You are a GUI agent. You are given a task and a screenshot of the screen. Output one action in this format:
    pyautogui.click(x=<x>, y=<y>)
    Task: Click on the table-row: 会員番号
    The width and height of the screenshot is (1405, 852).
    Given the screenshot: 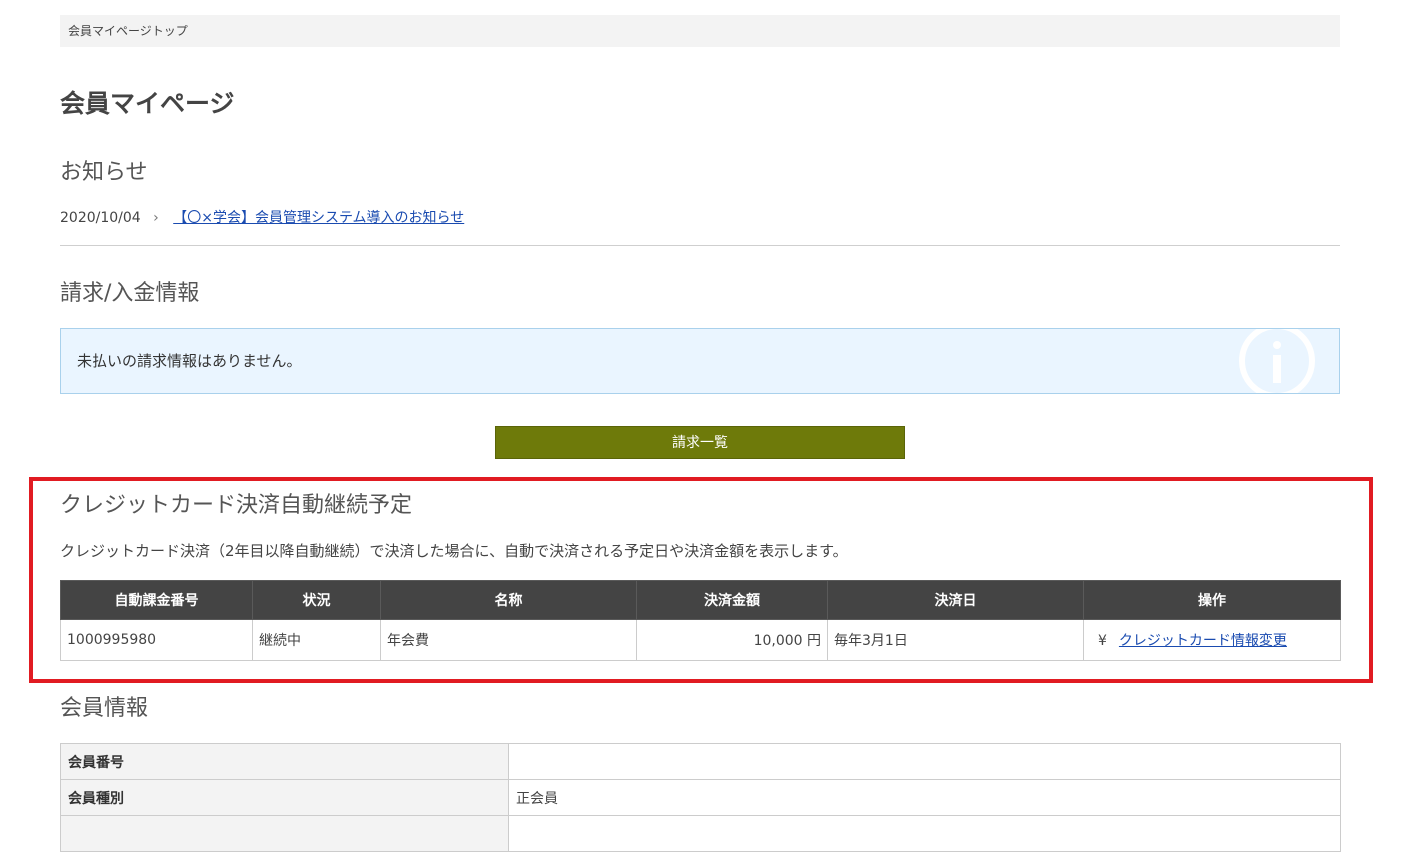 What is the action you would take?
    pyautogui.click(x=700, y=761)
    